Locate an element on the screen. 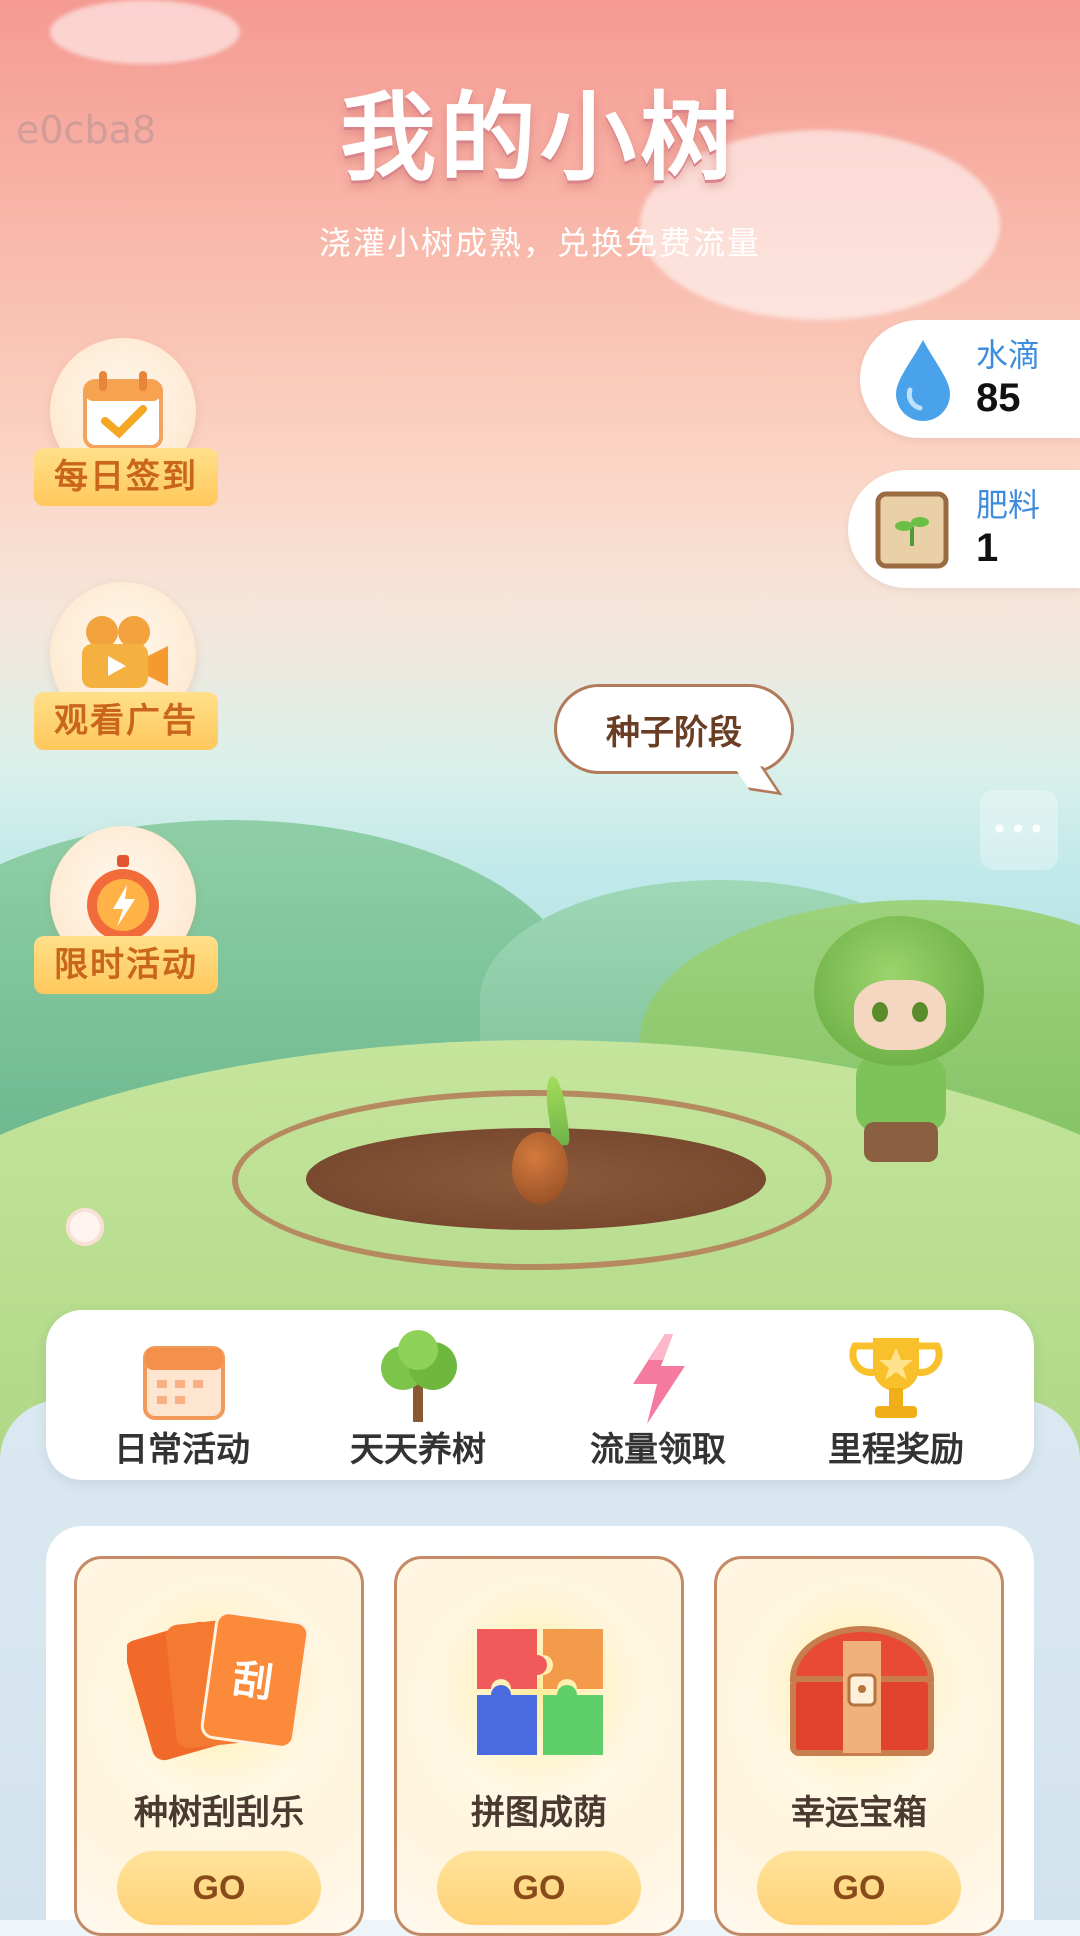 This screenshot has width=1080, height=1936. tab-label: 天天养树 is located at coordinates (418, 1450).